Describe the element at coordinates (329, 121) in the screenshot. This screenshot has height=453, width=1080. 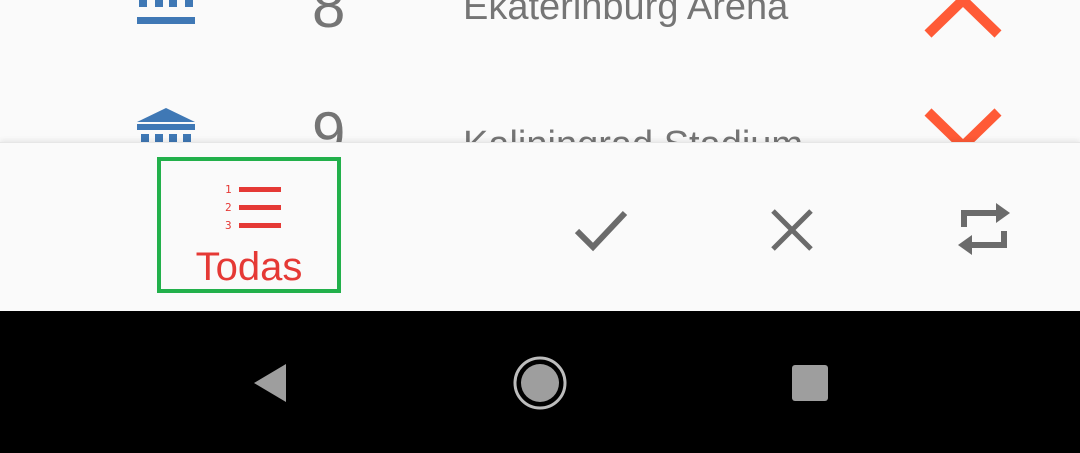
I see `row-number: 9` at that location.